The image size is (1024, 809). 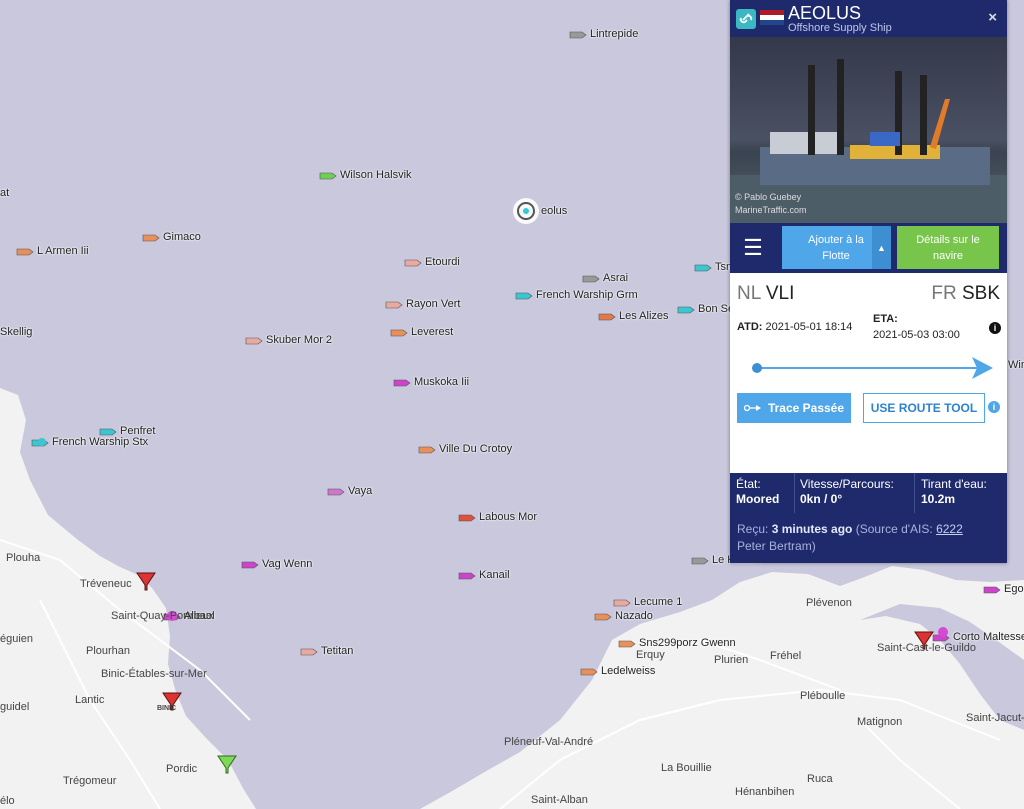 What do you see at coordinates (90, 700) in the screenshot?
I see `place-label: Lantic` at bounding box center [90, 700].